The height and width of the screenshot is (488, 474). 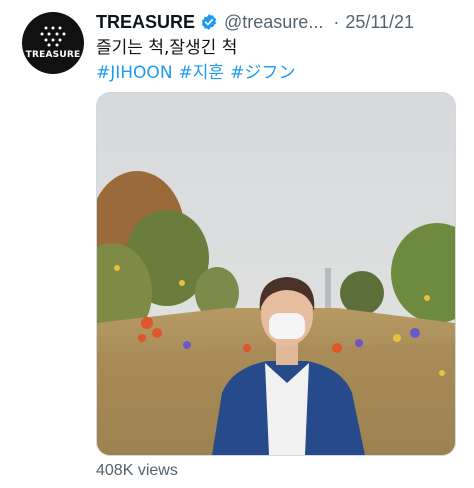 I want to click on tweet-date: 25/11/21, so click(x=379, y=22).